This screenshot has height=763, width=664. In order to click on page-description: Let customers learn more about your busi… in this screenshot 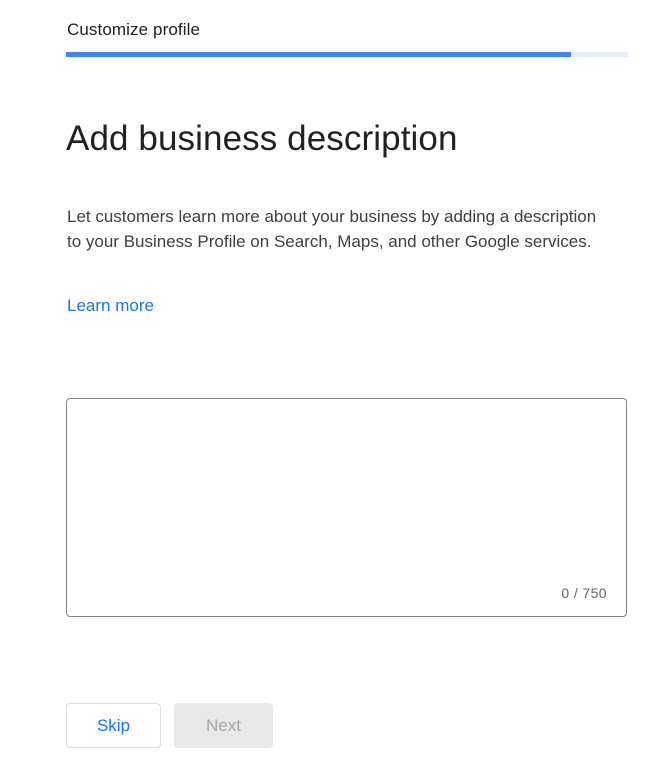, I will do `click(332, 229)`.